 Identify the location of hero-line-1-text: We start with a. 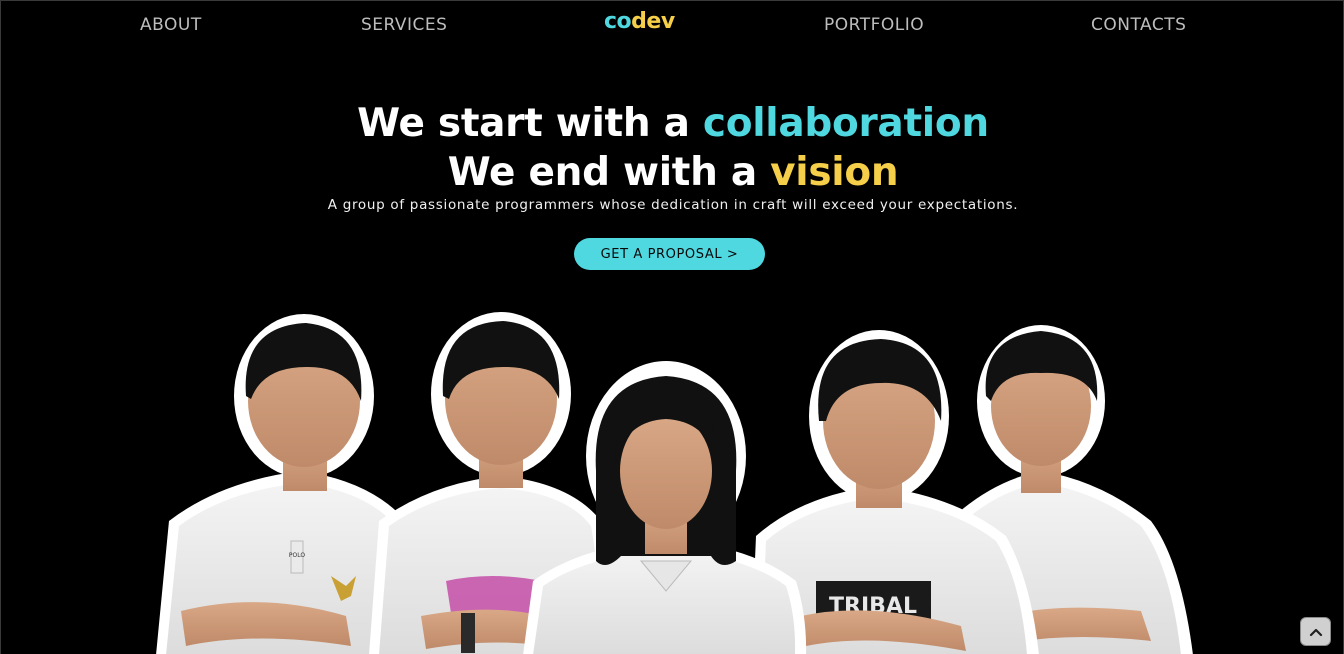
(530, 123).